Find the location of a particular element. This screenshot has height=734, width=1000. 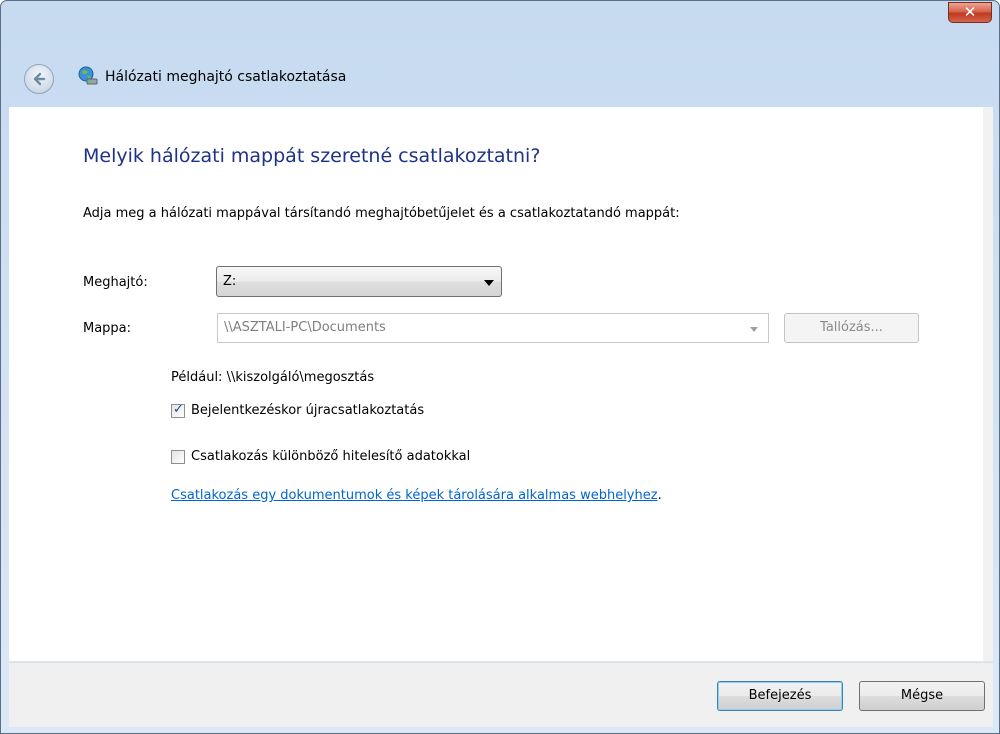

drive-letter-value: Z: is located at coordinates (230, 281).